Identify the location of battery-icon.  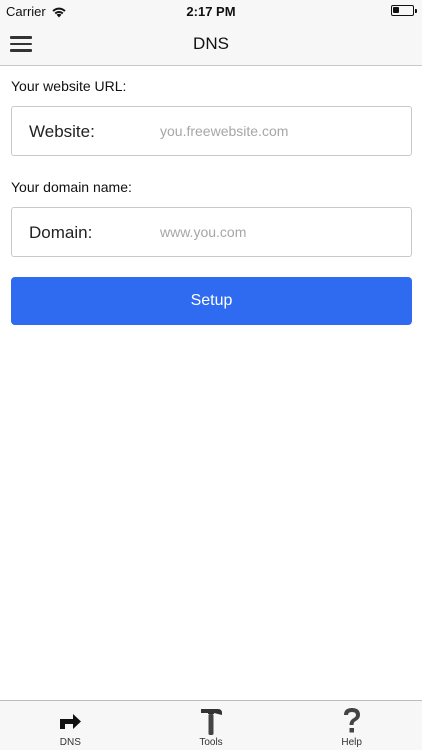
(404, 10).